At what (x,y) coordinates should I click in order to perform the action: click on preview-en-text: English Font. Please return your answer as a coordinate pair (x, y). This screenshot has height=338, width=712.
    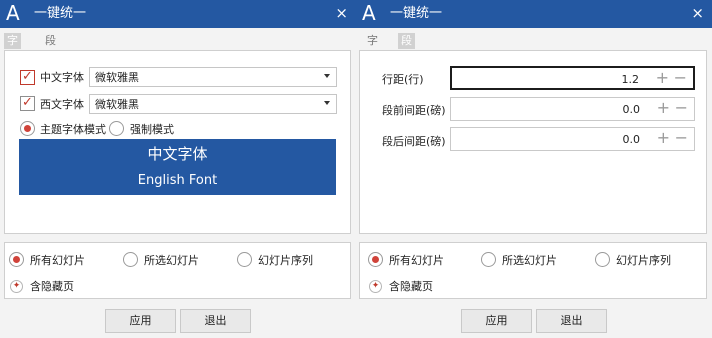
    Looking at the image, I should click on (177, 180).